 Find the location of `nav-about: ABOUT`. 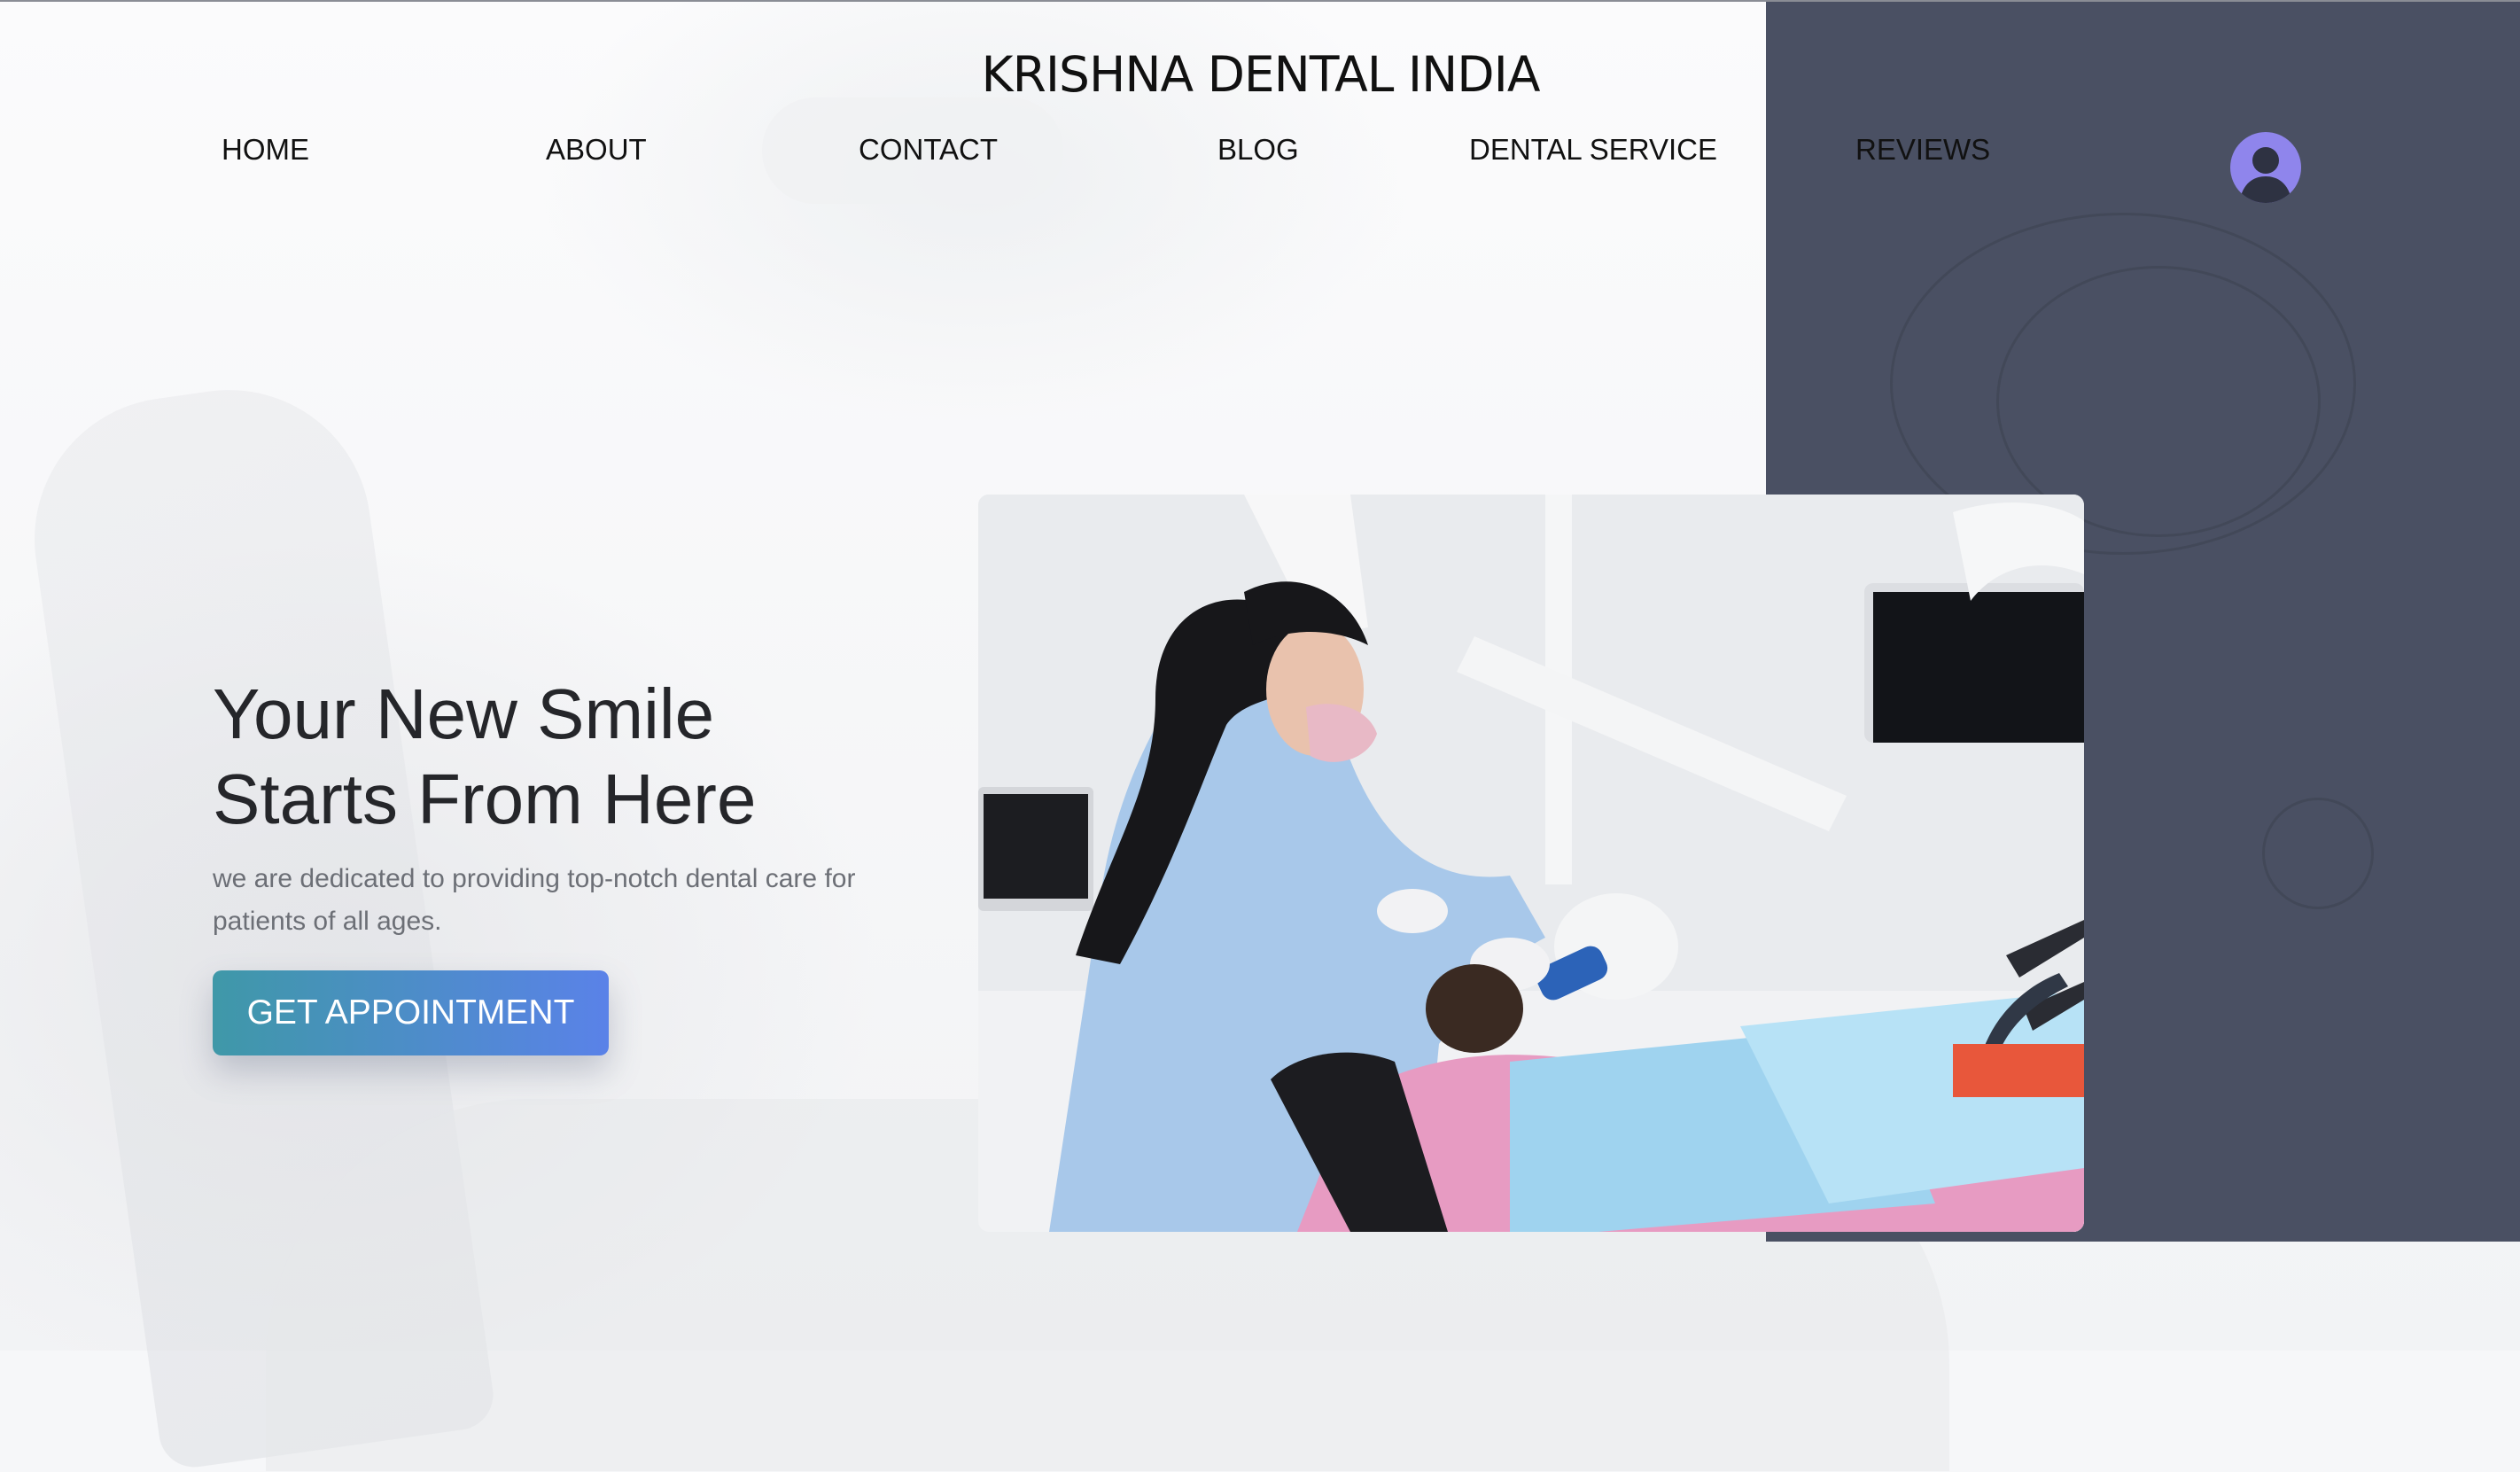

nav-about: ABOUT is located at coordinates (596, 150).